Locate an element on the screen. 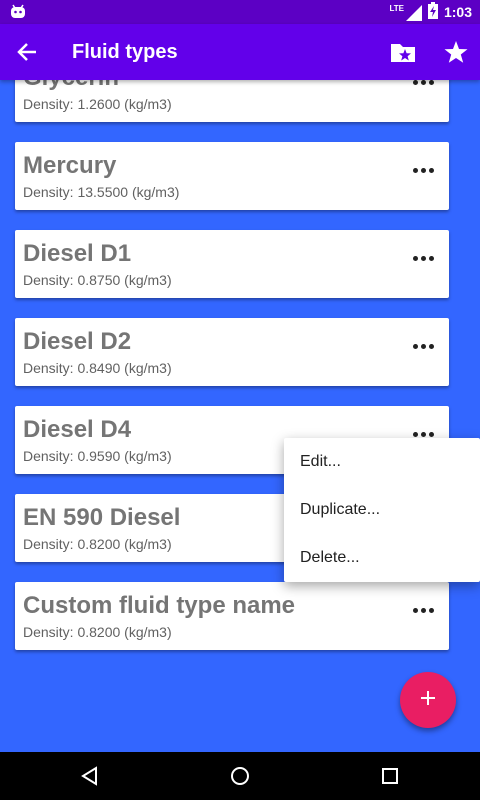 This screenshot has height=800, width=480. fluid-density: Density: 0.8490 (kg/m3) is located at coordinates (97, 368).